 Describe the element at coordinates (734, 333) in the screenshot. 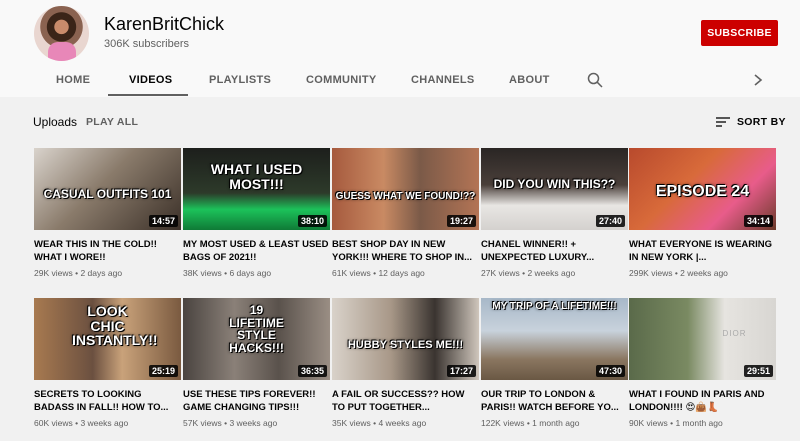

I see `thumbnail-logo-text: DIOR` at that location.